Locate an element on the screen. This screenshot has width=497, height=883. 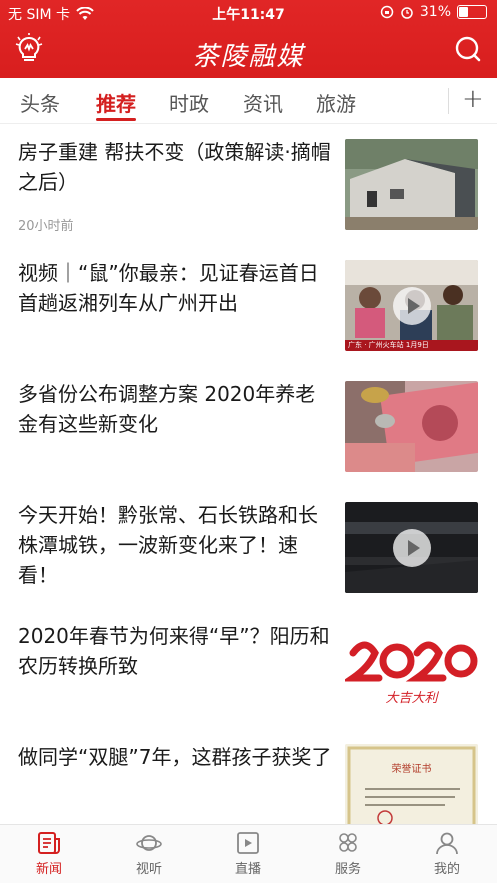
news-video-thumbnail: 广东 · 广州火车站 1月9日 is located at coordinates (411, 305).